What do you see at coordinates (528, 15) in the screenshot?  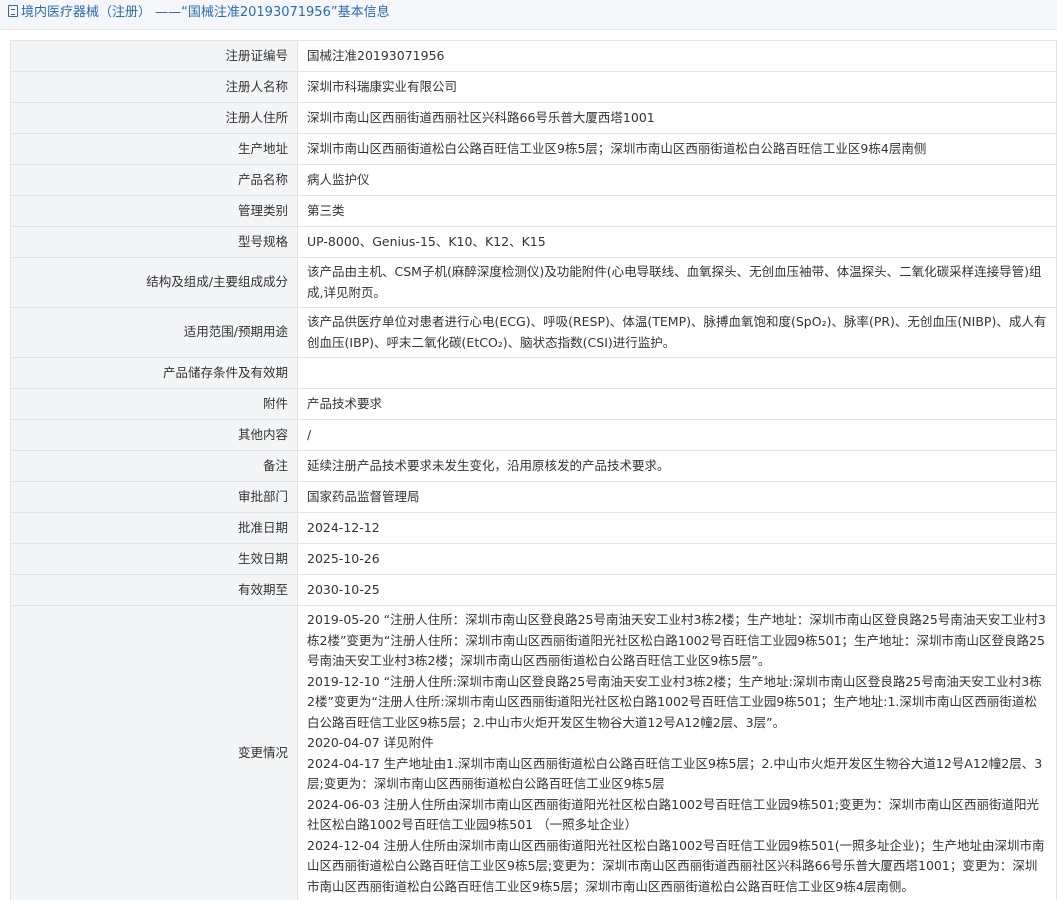 I see `page-header: 境内医疗器械（注册） ——“国械注准20193071956”基本信息` at bounding box center [528, 15].